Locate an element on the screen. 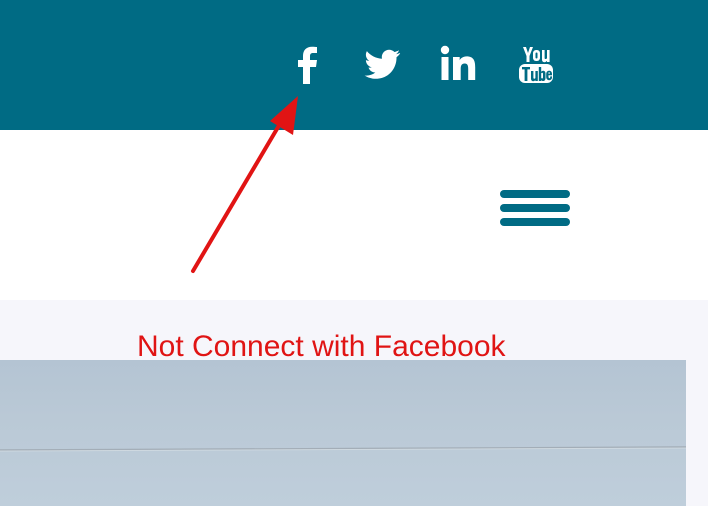 This screenshot has height=506, width=708. linkedin-icon is located at coordinates (458, 62).